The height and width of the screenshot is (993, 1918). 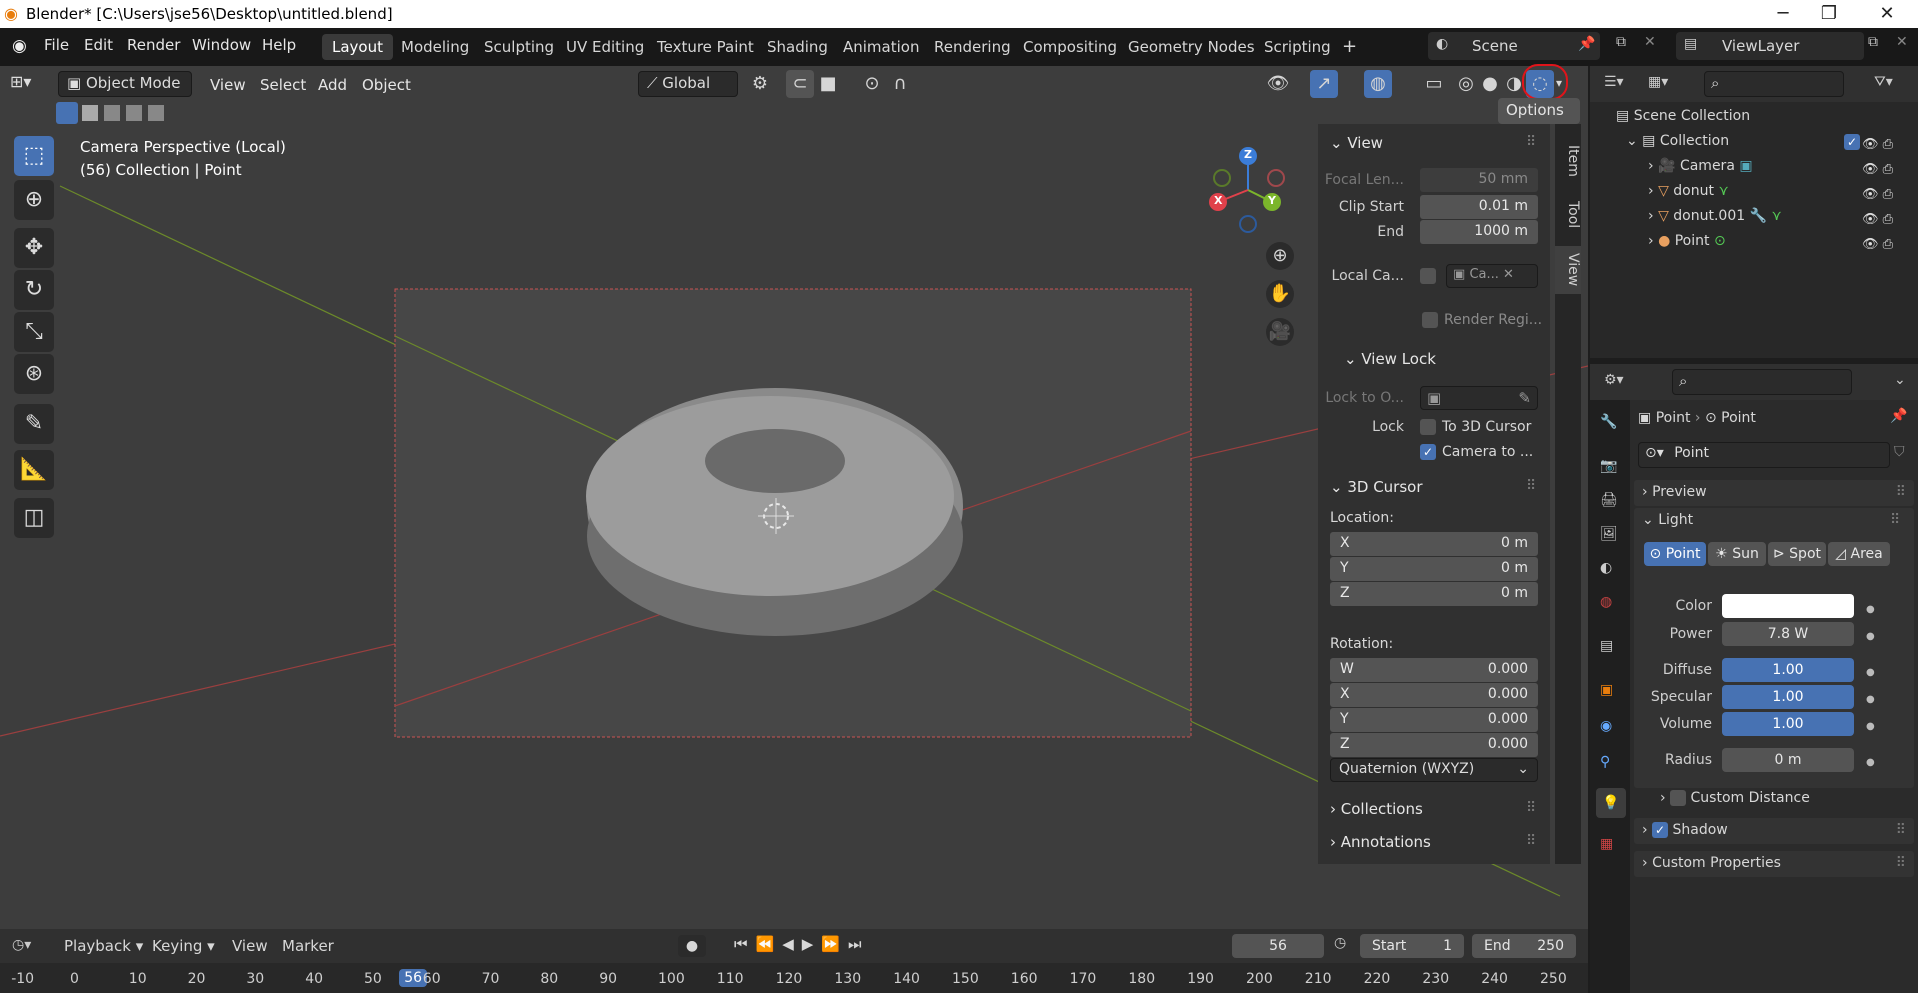 What do you see at coordinates (134, 113) in the screenshot?
I see `select-invert-icon` at bounding box center [134, 113].